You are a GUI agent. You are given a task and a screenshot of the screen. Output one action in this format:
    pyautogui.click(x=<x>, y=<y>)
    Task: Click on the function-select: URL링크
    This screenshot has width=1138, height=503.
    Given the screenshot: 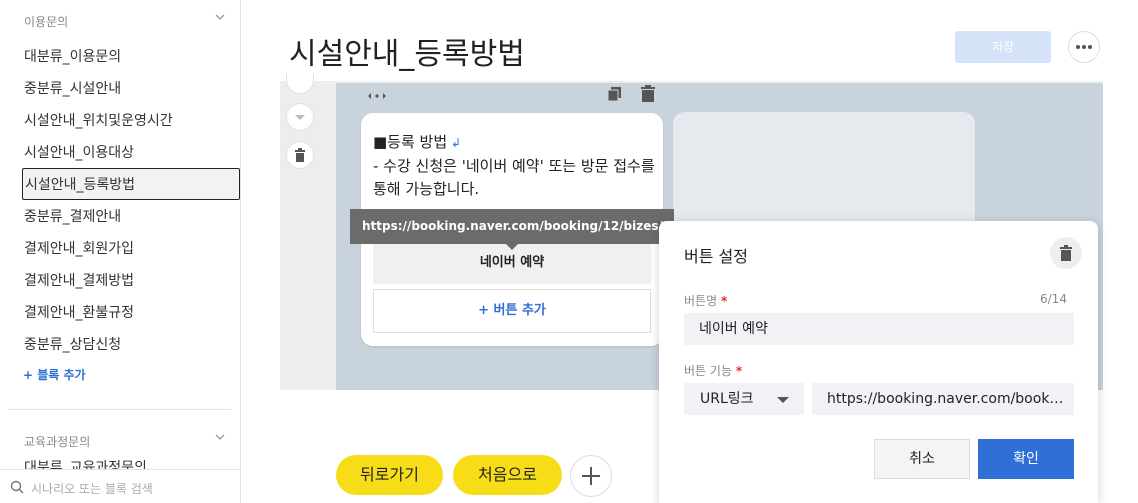 What is the action you would take?
    pyautogui.click(x=744, y=399)
    